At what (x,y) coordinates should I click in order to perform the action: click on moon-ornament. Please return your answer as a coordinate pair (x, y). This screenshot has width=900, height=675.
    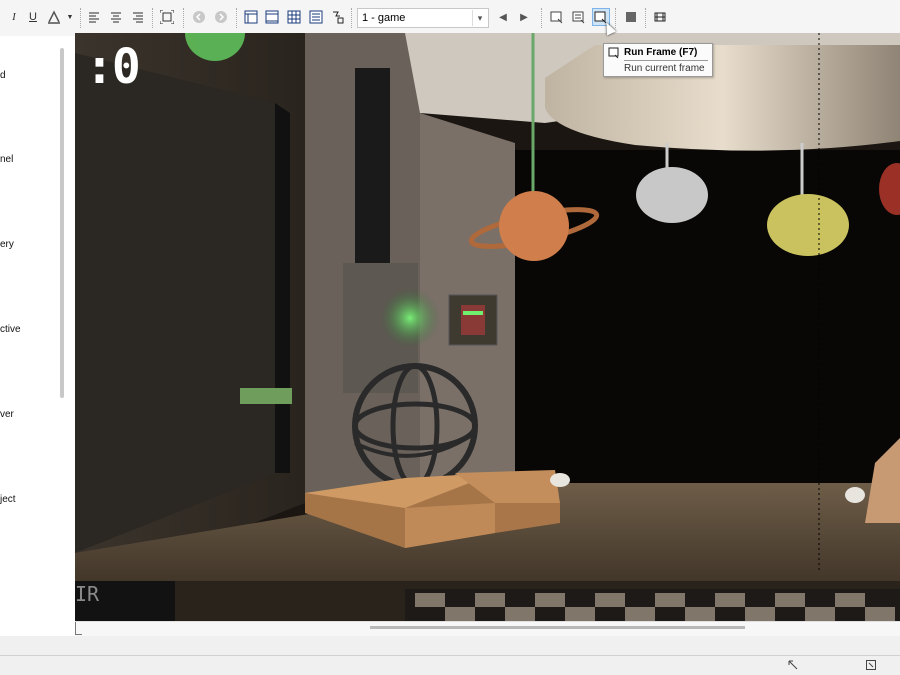
    Looking at the image, I should click on (672, 195).